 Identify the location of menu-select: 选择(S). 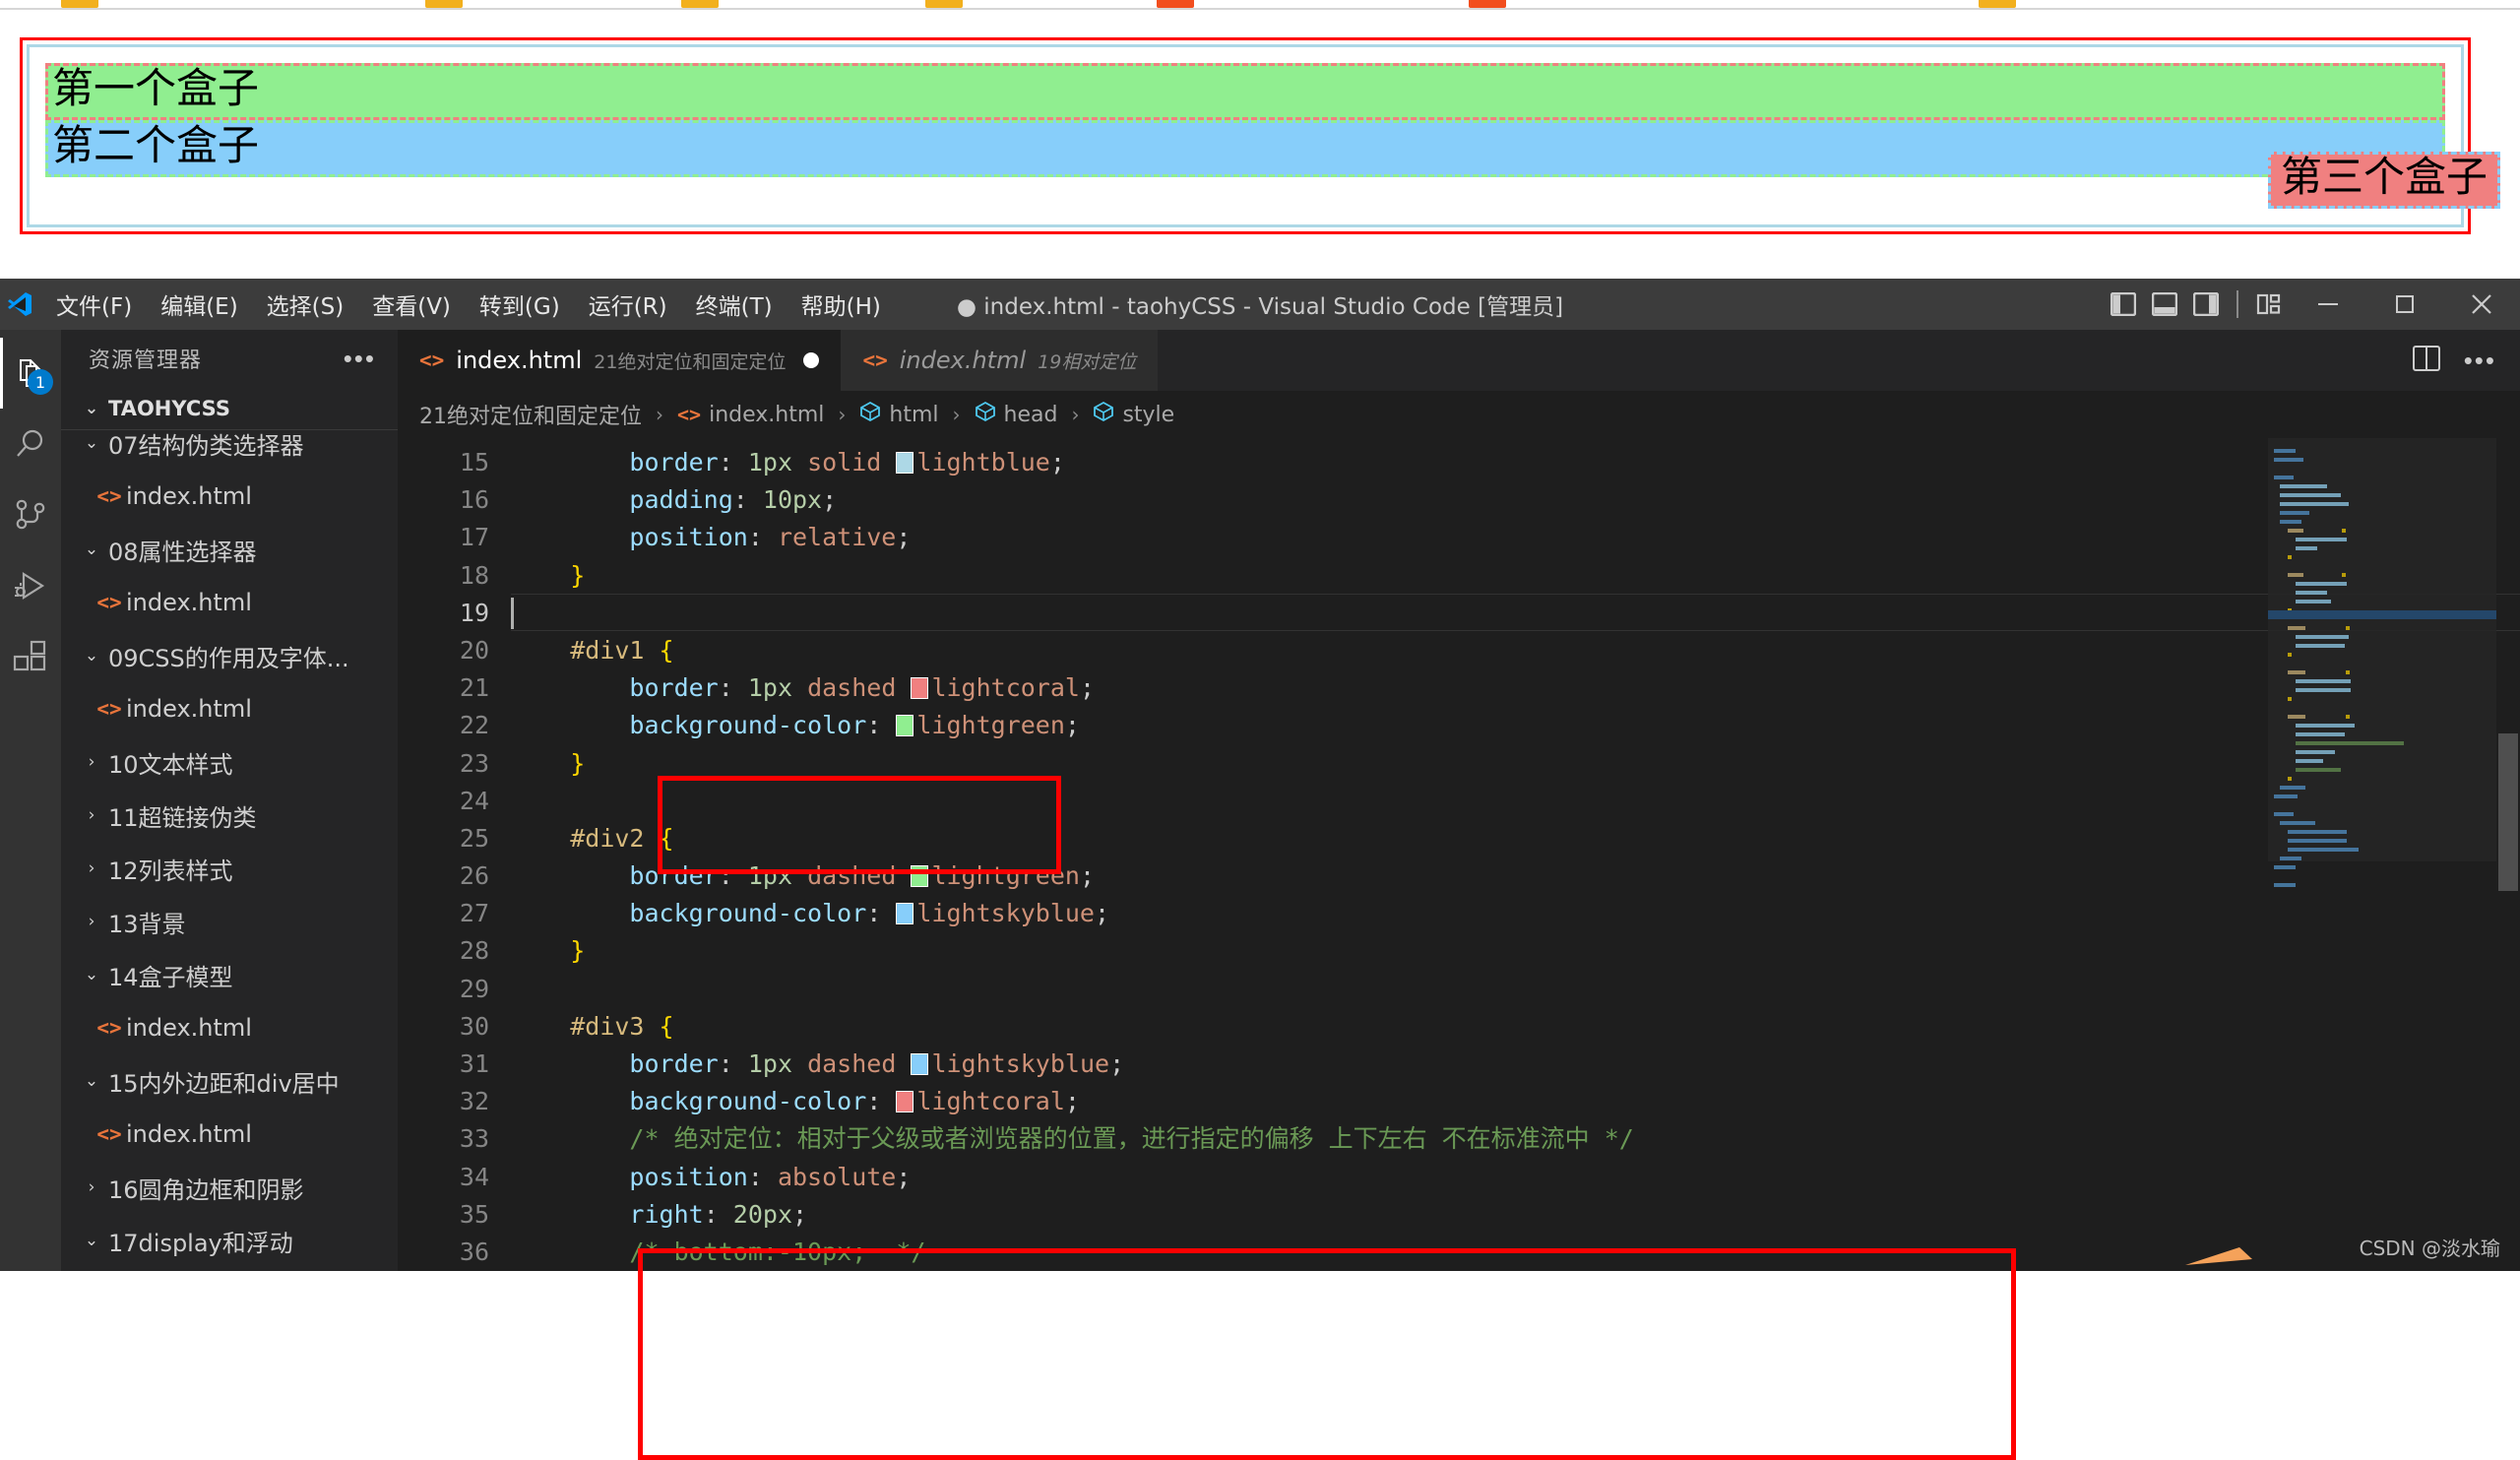
(305, 304).